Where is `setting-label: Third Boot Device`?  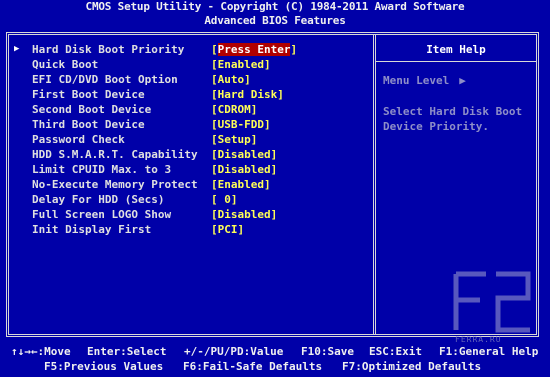 setting-label: Third Boot Device is located at coordinates (88, 124).